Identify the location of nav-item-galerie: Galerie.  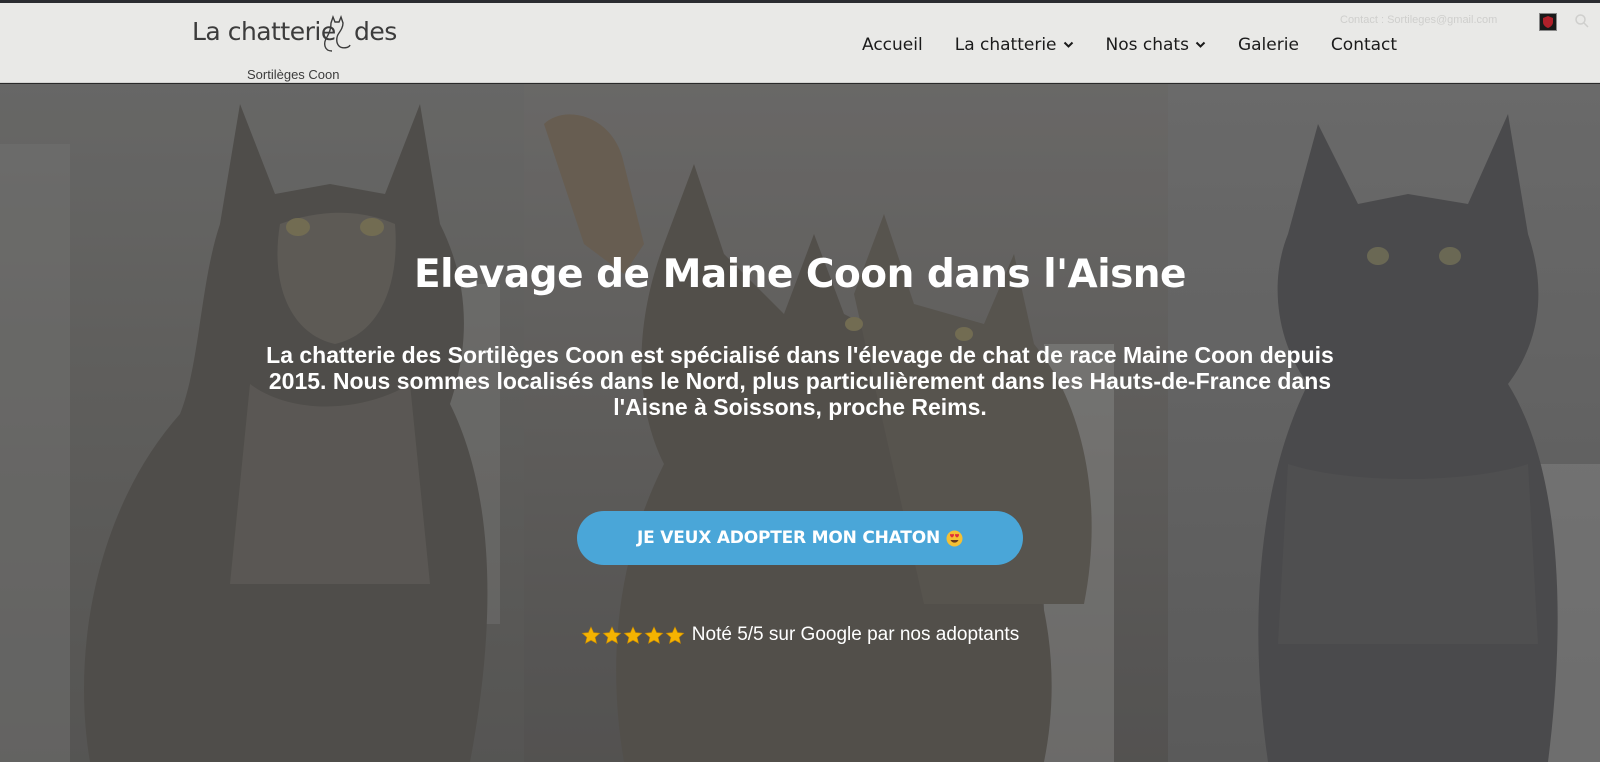
(1268, 45).